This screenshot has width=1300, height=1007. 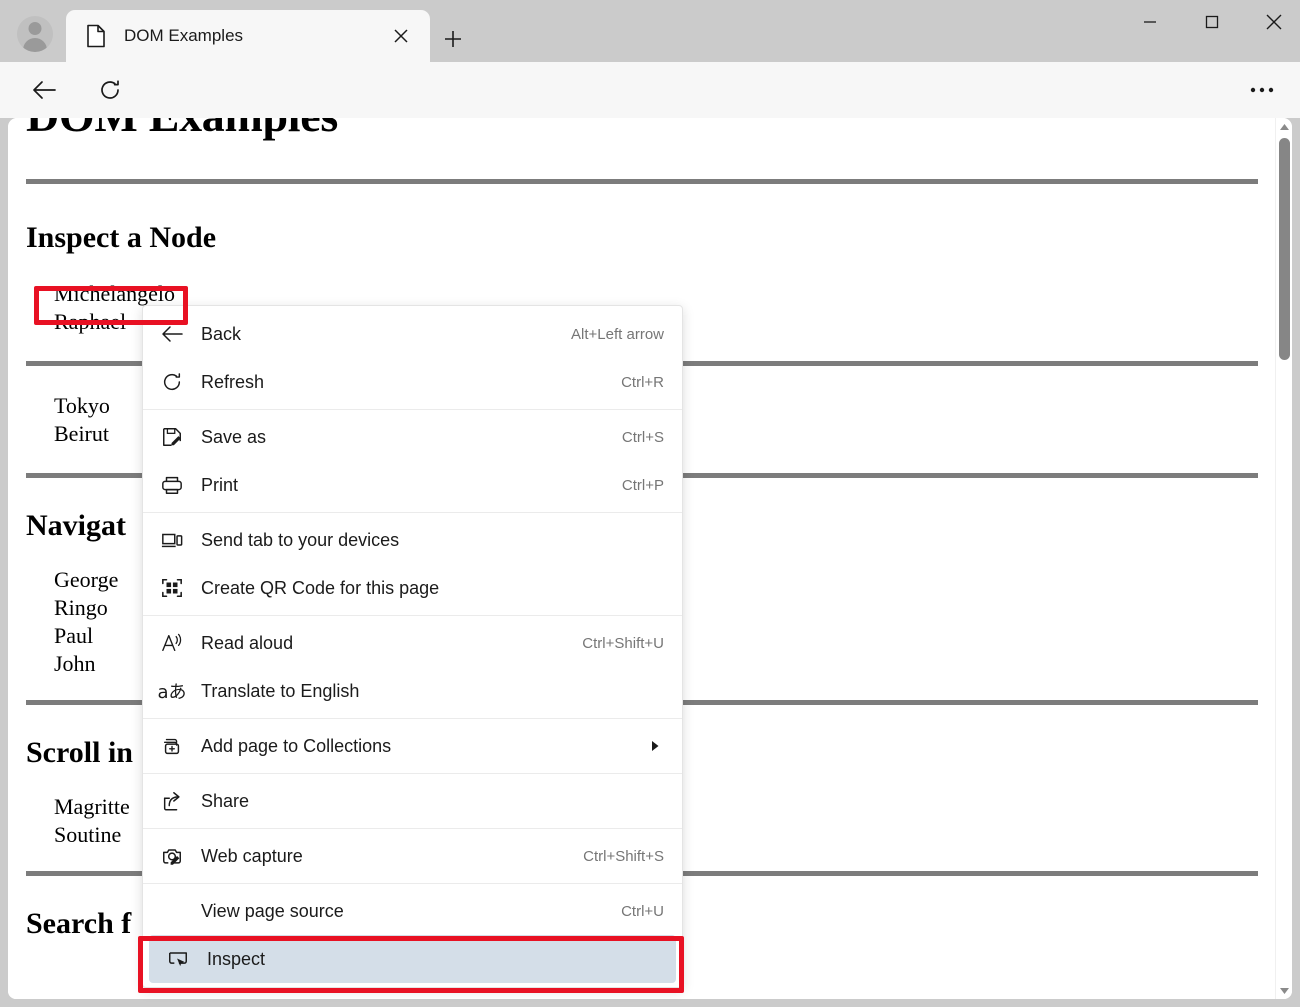 What do you see at coordinates (1284, 990) in the screenshot?
I see `scroll-down-arrow` at bounding box center [1284, 990].